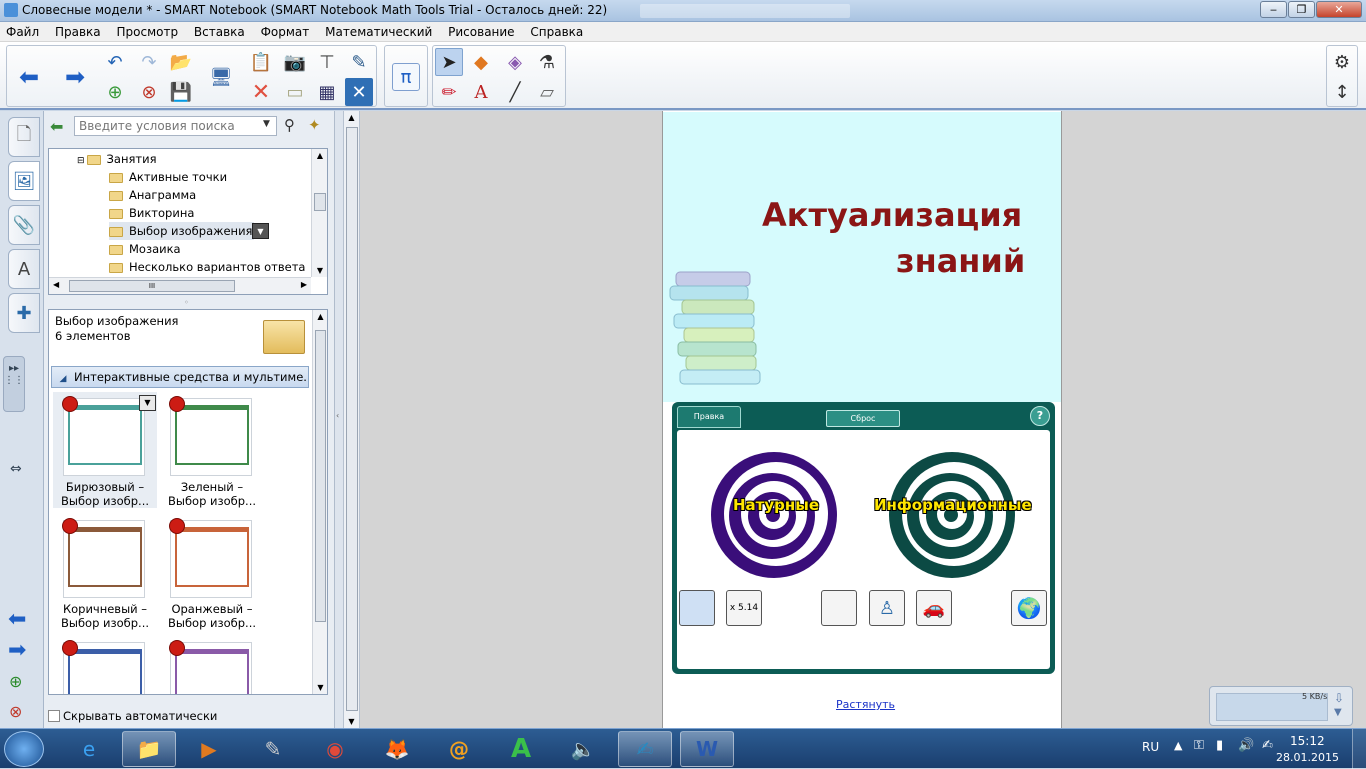 The height and width of the screenshot is (769, 1366). Describe the element at coordinates (29, 77) in the screenshot. I see `back-arrow-icon: ⬅` at that location.